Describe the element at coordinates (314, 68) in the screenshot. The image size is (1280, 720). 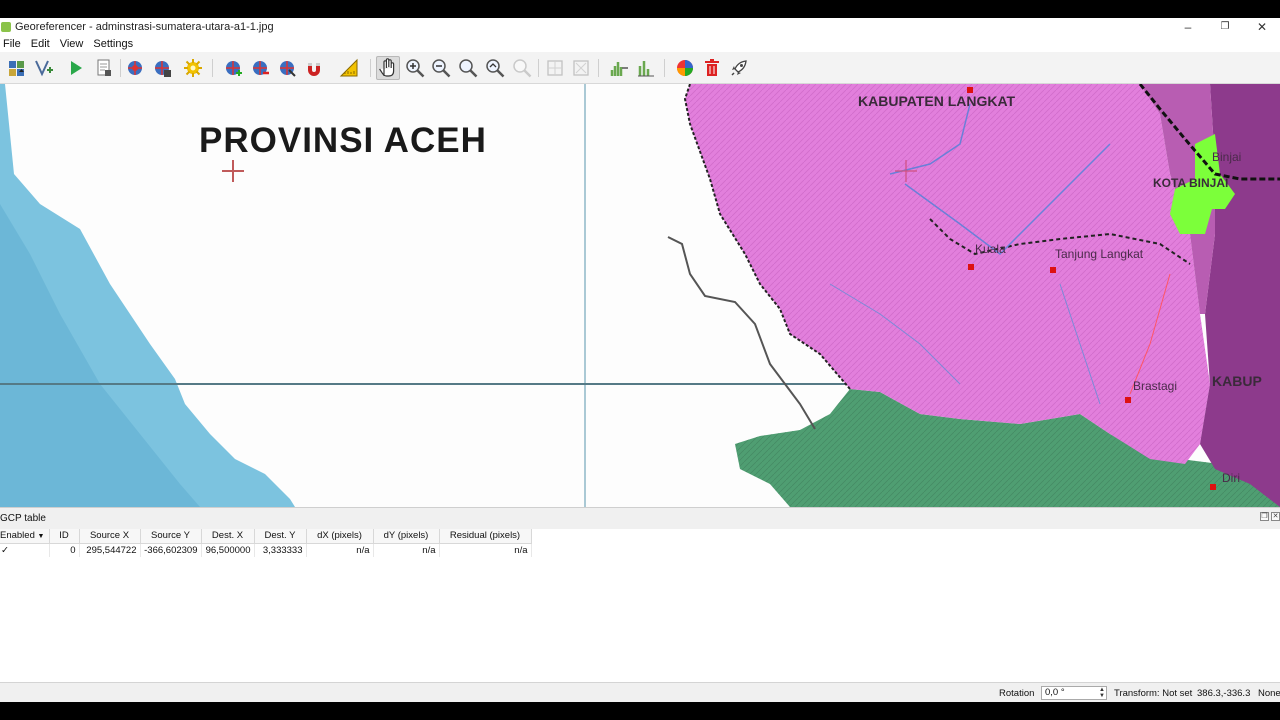
I see `snap-icon` at that location.